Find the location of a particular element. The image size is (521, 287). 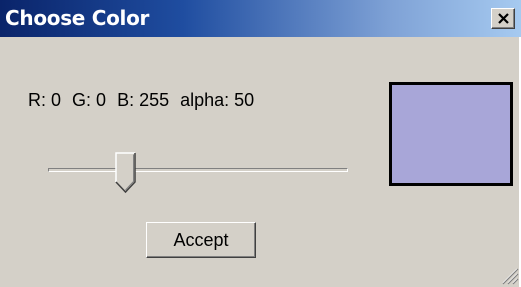

red-value: R: 0 is located at coordinates (45, 100).